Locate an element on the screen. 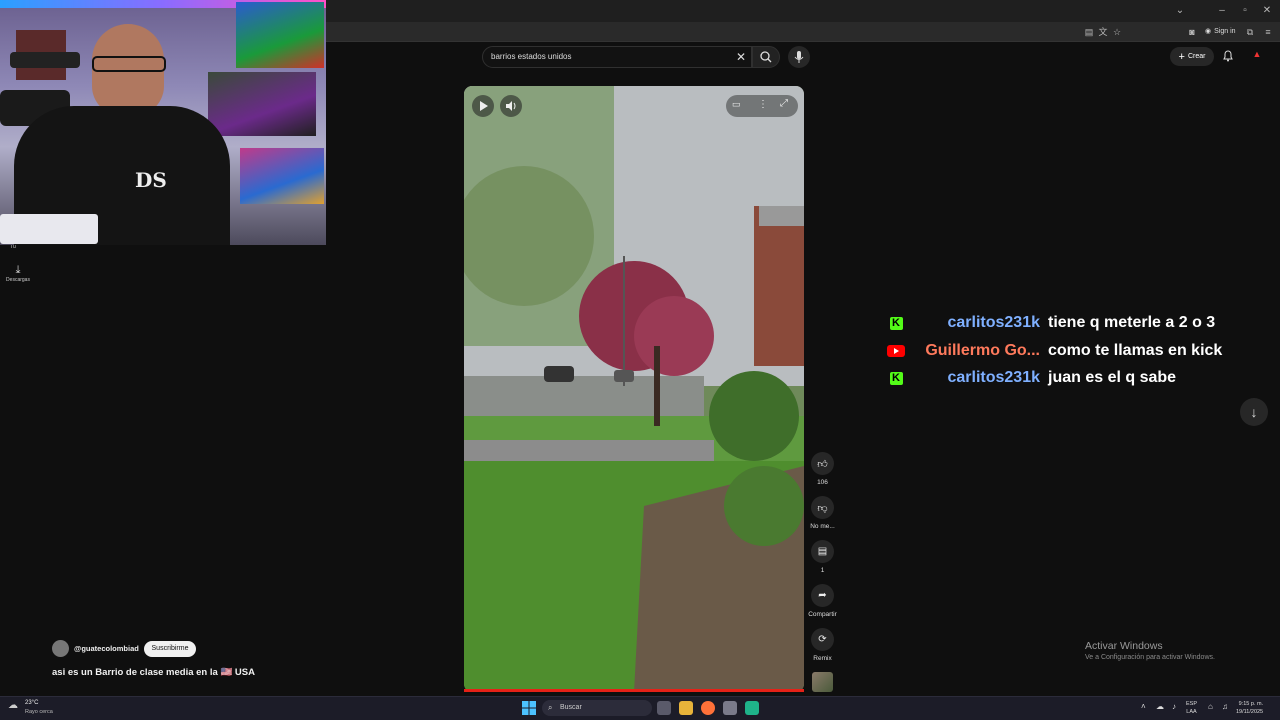  notifications-bell-icon is located at coordinates (1228, 56).